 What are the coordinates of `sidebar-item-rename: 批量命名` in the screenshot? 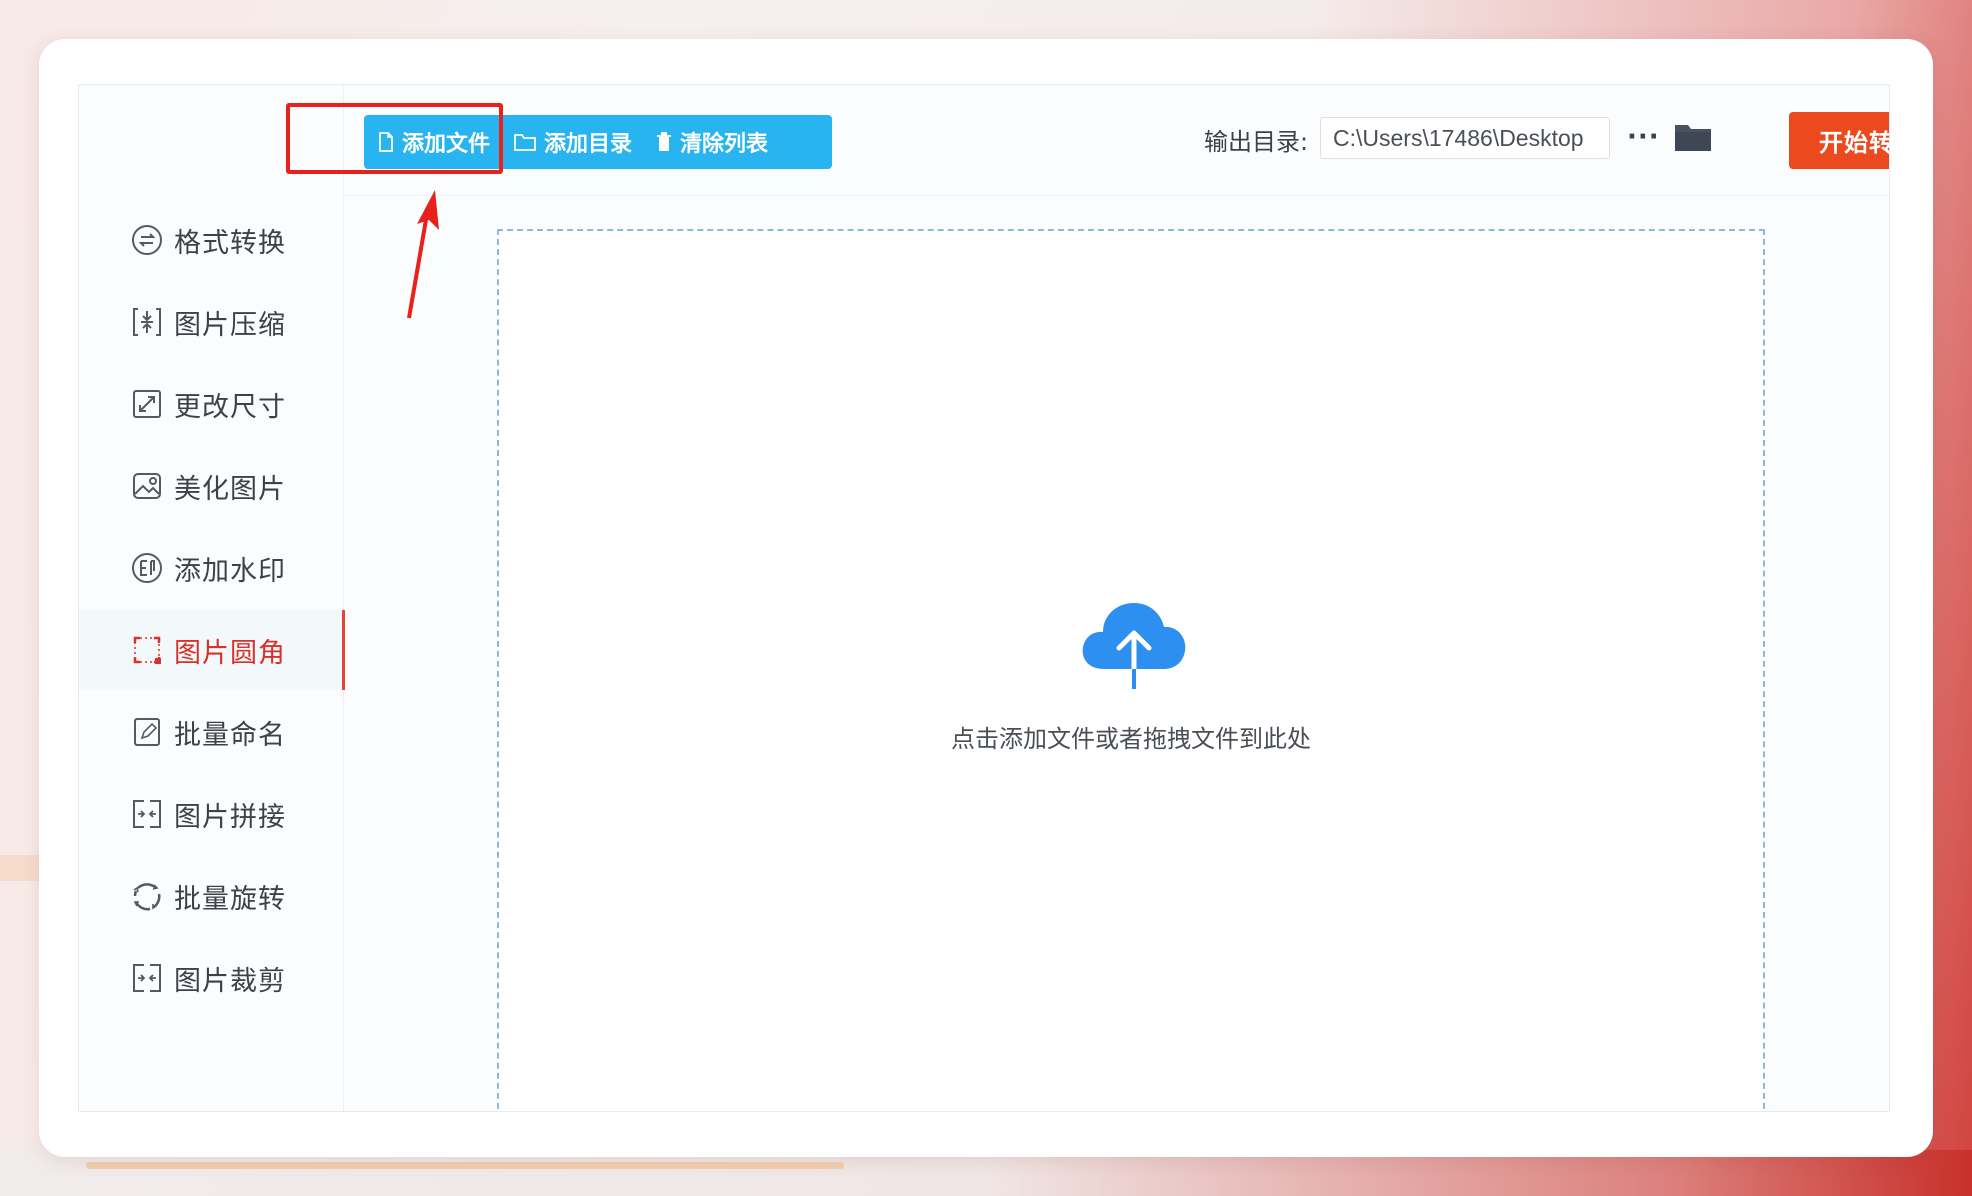 It's located at (211, 732).